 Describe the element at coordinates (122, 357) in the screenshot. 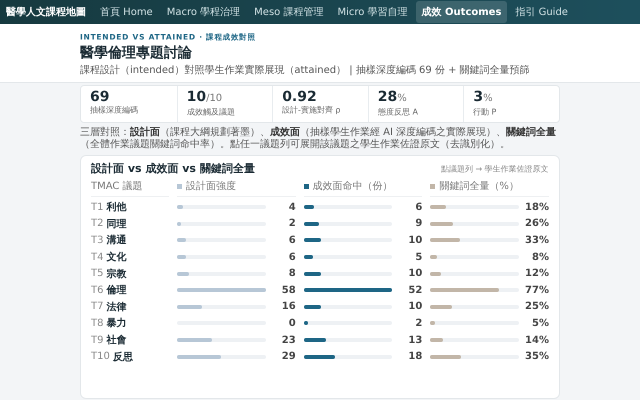

I see `topic-name: 反思` at that location.